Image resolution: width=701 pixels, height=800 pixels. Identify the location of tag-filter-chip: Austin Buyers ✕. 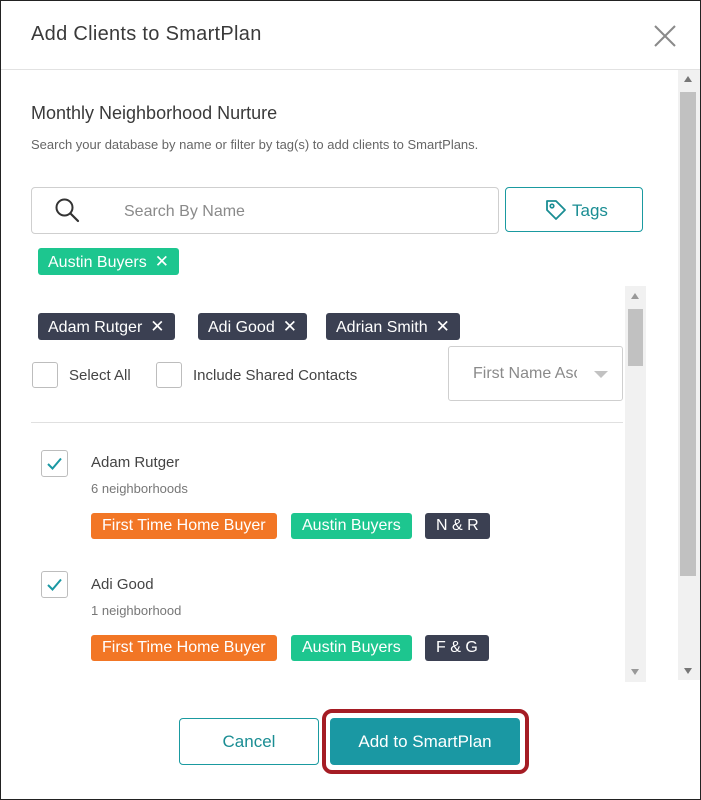
(108, 261).